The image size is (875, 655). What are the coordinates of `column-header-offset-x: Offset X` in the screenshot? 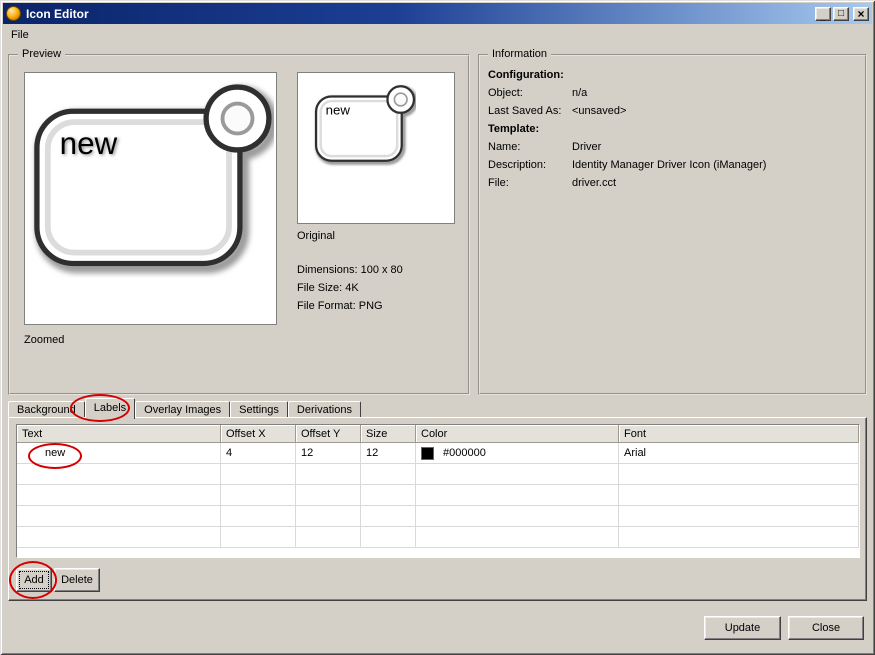 It's located at (258, 434).